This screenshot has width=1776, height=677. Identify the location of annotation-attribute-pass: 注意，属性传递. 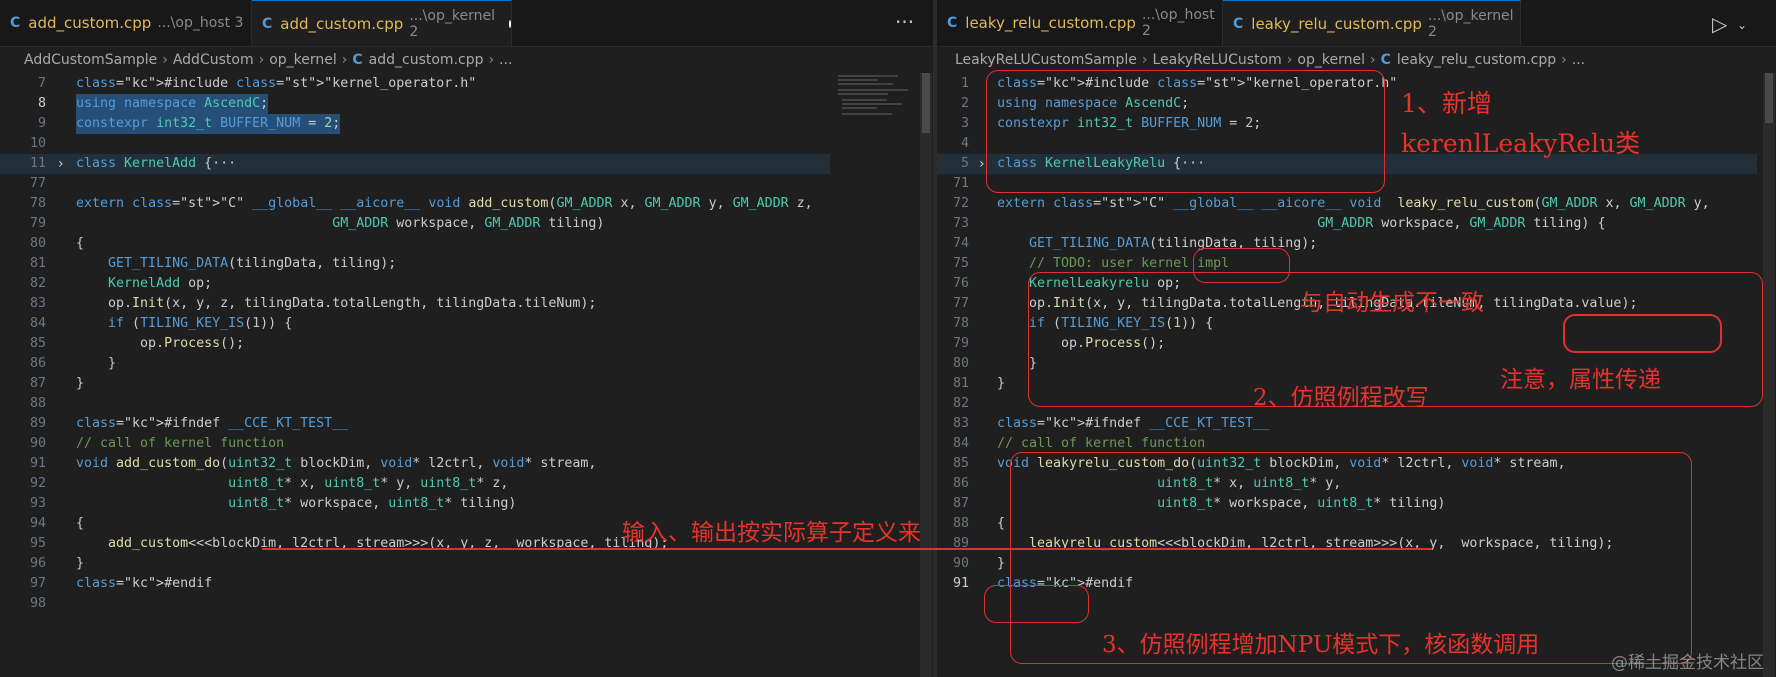
(1580, 380).